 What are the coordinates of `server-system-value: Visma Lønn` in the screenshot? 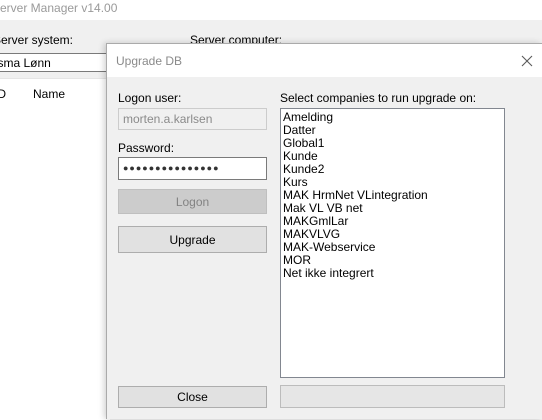 It's located at (25, 63).